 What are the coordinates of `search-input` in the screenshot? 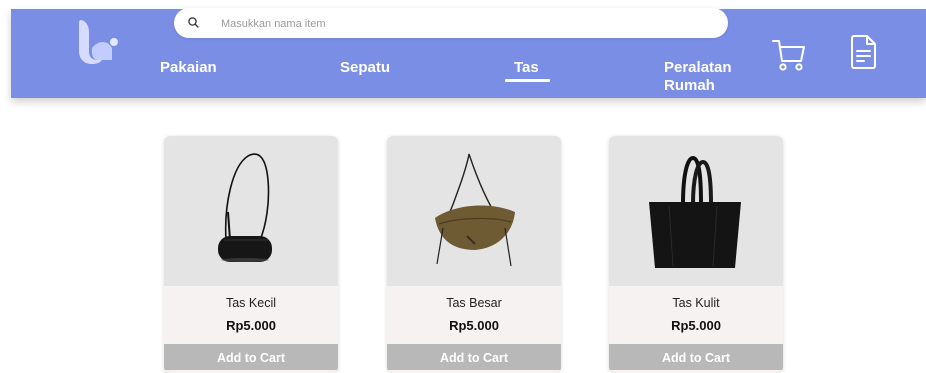 It's located at (466, 24).